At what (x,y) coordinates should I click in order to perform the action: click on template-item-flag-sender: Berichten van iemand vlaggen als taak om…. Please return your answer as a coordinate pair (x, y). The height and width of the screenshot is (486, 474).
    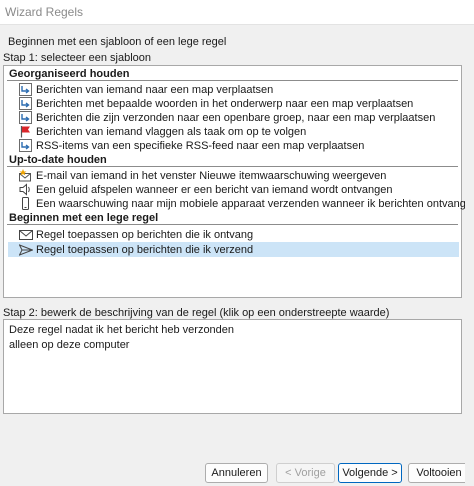
    Looking at the image, I should click on (233, 131).